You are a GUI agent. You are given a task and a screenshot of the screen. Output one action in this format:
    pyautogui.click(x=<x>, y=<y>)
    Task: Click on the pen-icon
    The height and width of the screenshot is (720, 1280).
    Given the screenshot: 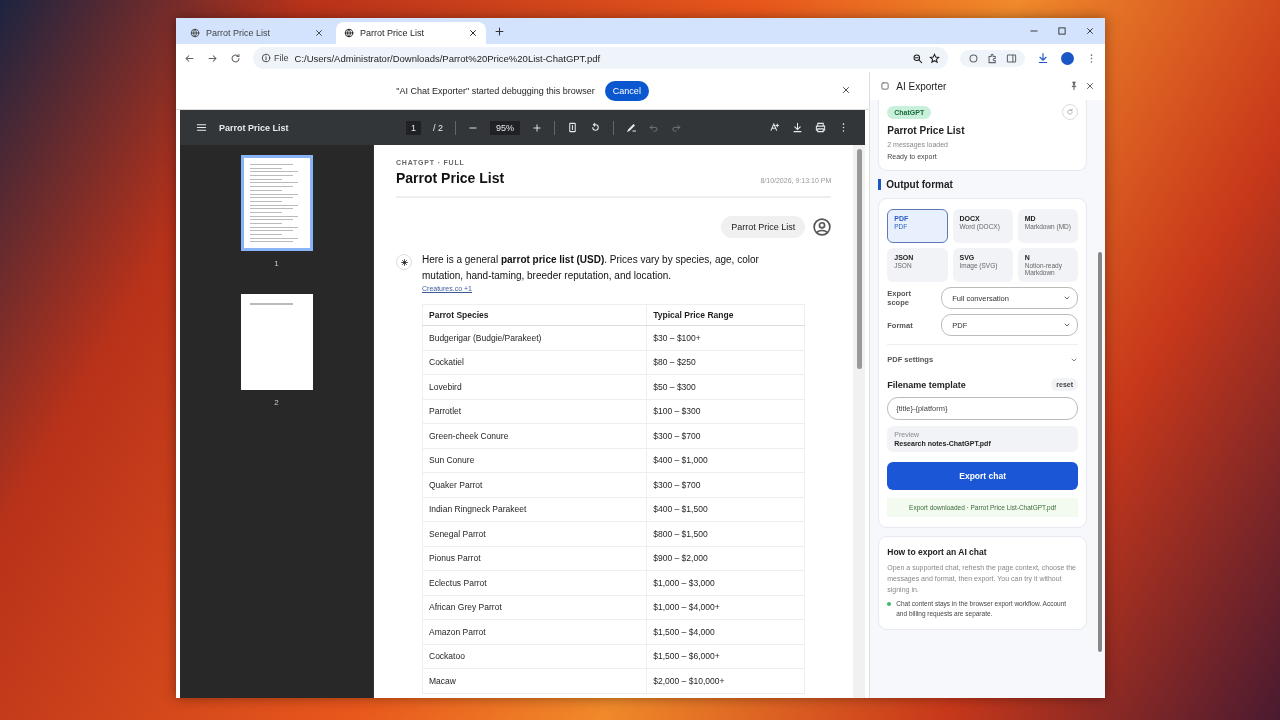 What is the action you would take?
    pyautogui.click(x=632, y=127)
    